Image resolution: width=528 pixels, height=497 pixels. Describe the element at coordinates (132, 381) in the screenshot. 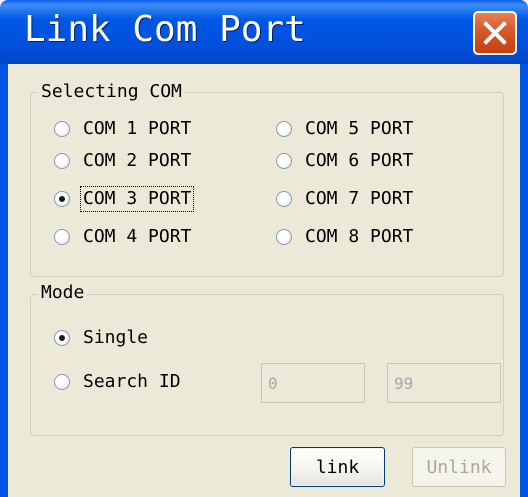

I see `radio-label: Search ID` at that location.